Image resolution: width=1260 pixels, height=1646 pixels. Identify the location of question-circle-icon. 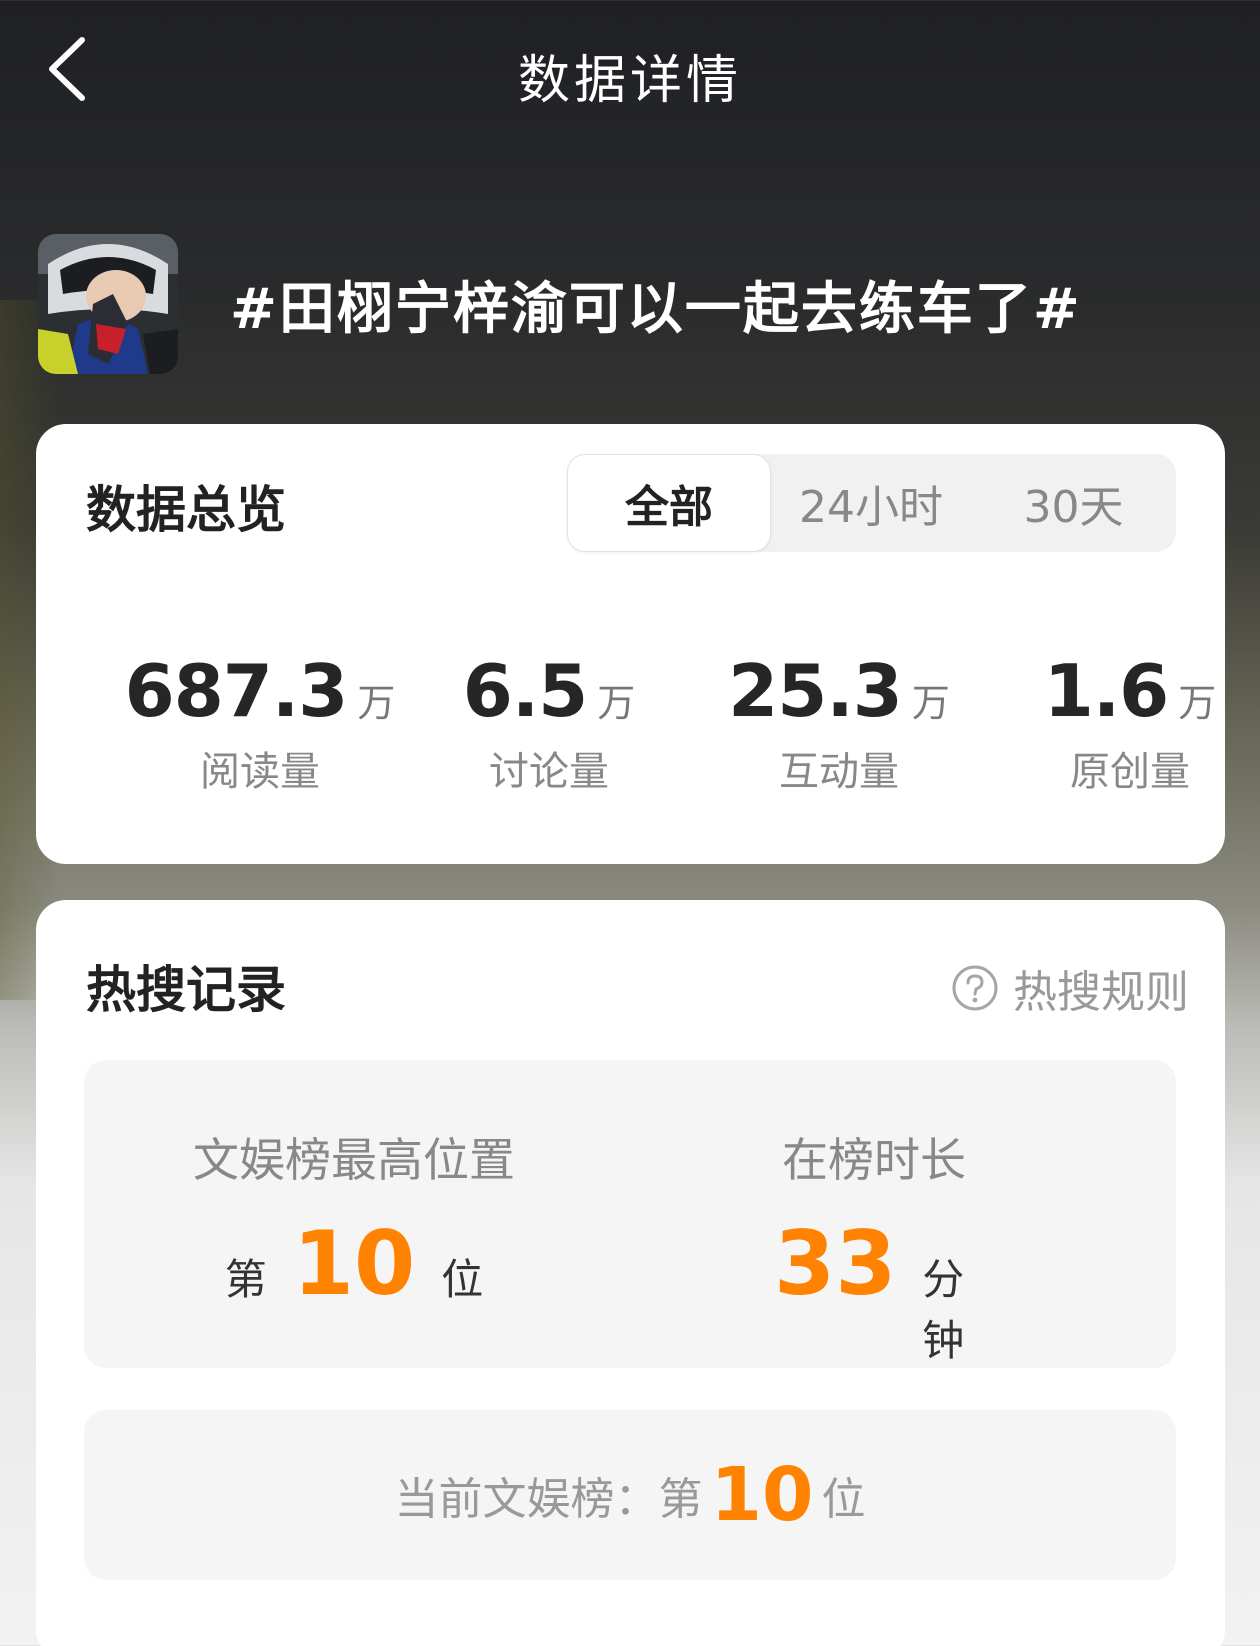
(975, 988).